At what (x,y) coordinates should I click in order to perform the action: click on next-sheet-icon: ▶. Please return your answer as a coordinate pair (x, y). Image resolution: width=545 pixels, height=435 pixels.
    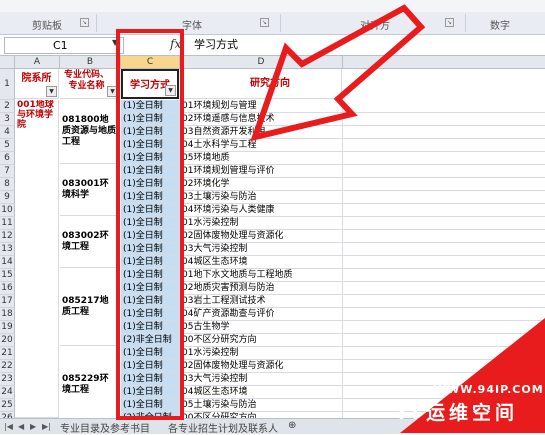
    Looking at the image, I should click on (33, 426).